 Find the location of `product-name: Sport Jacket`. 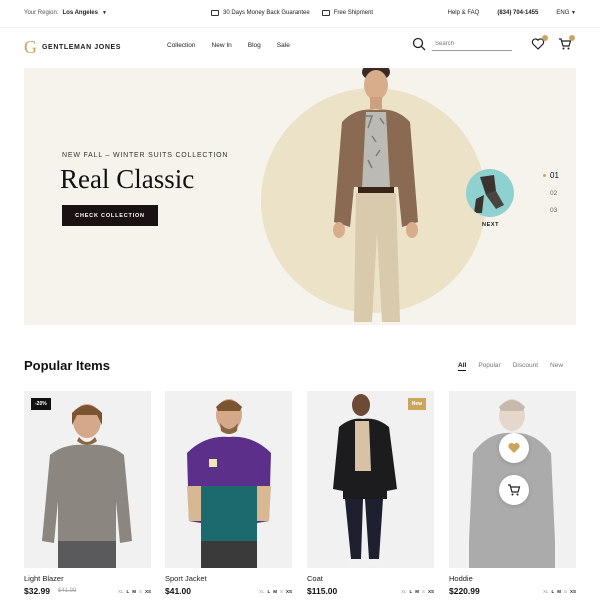

product-name: Sport Jacket is located at coordinates (186, 578).